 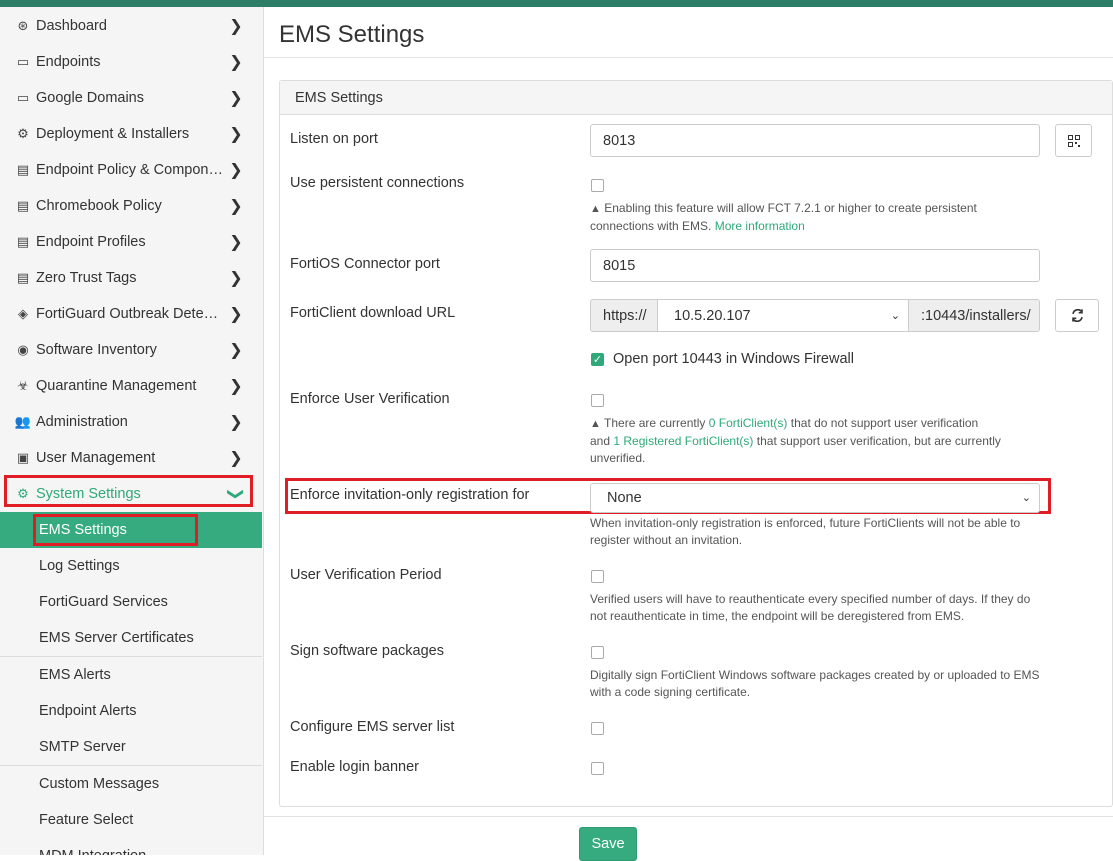 I want to click on qr-code-icon, so click(x=1073, y=140).